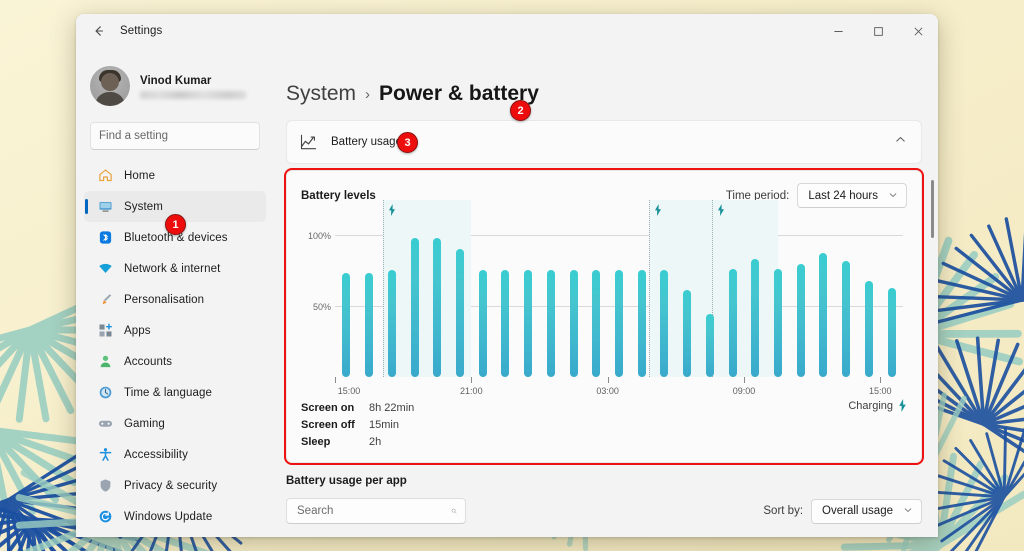 The image size is (1024, 551). Describe the element at coordinates (932, 334) in the screenshot. I see `content-scrollbar` at that location.